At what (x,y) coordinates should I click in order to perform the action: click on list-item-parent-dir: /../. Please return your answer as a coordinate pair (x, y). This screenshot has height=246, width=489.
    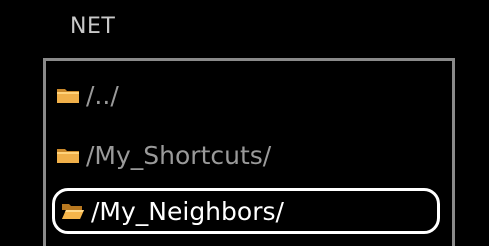
    Looking at the image, I should click on (87, 95).